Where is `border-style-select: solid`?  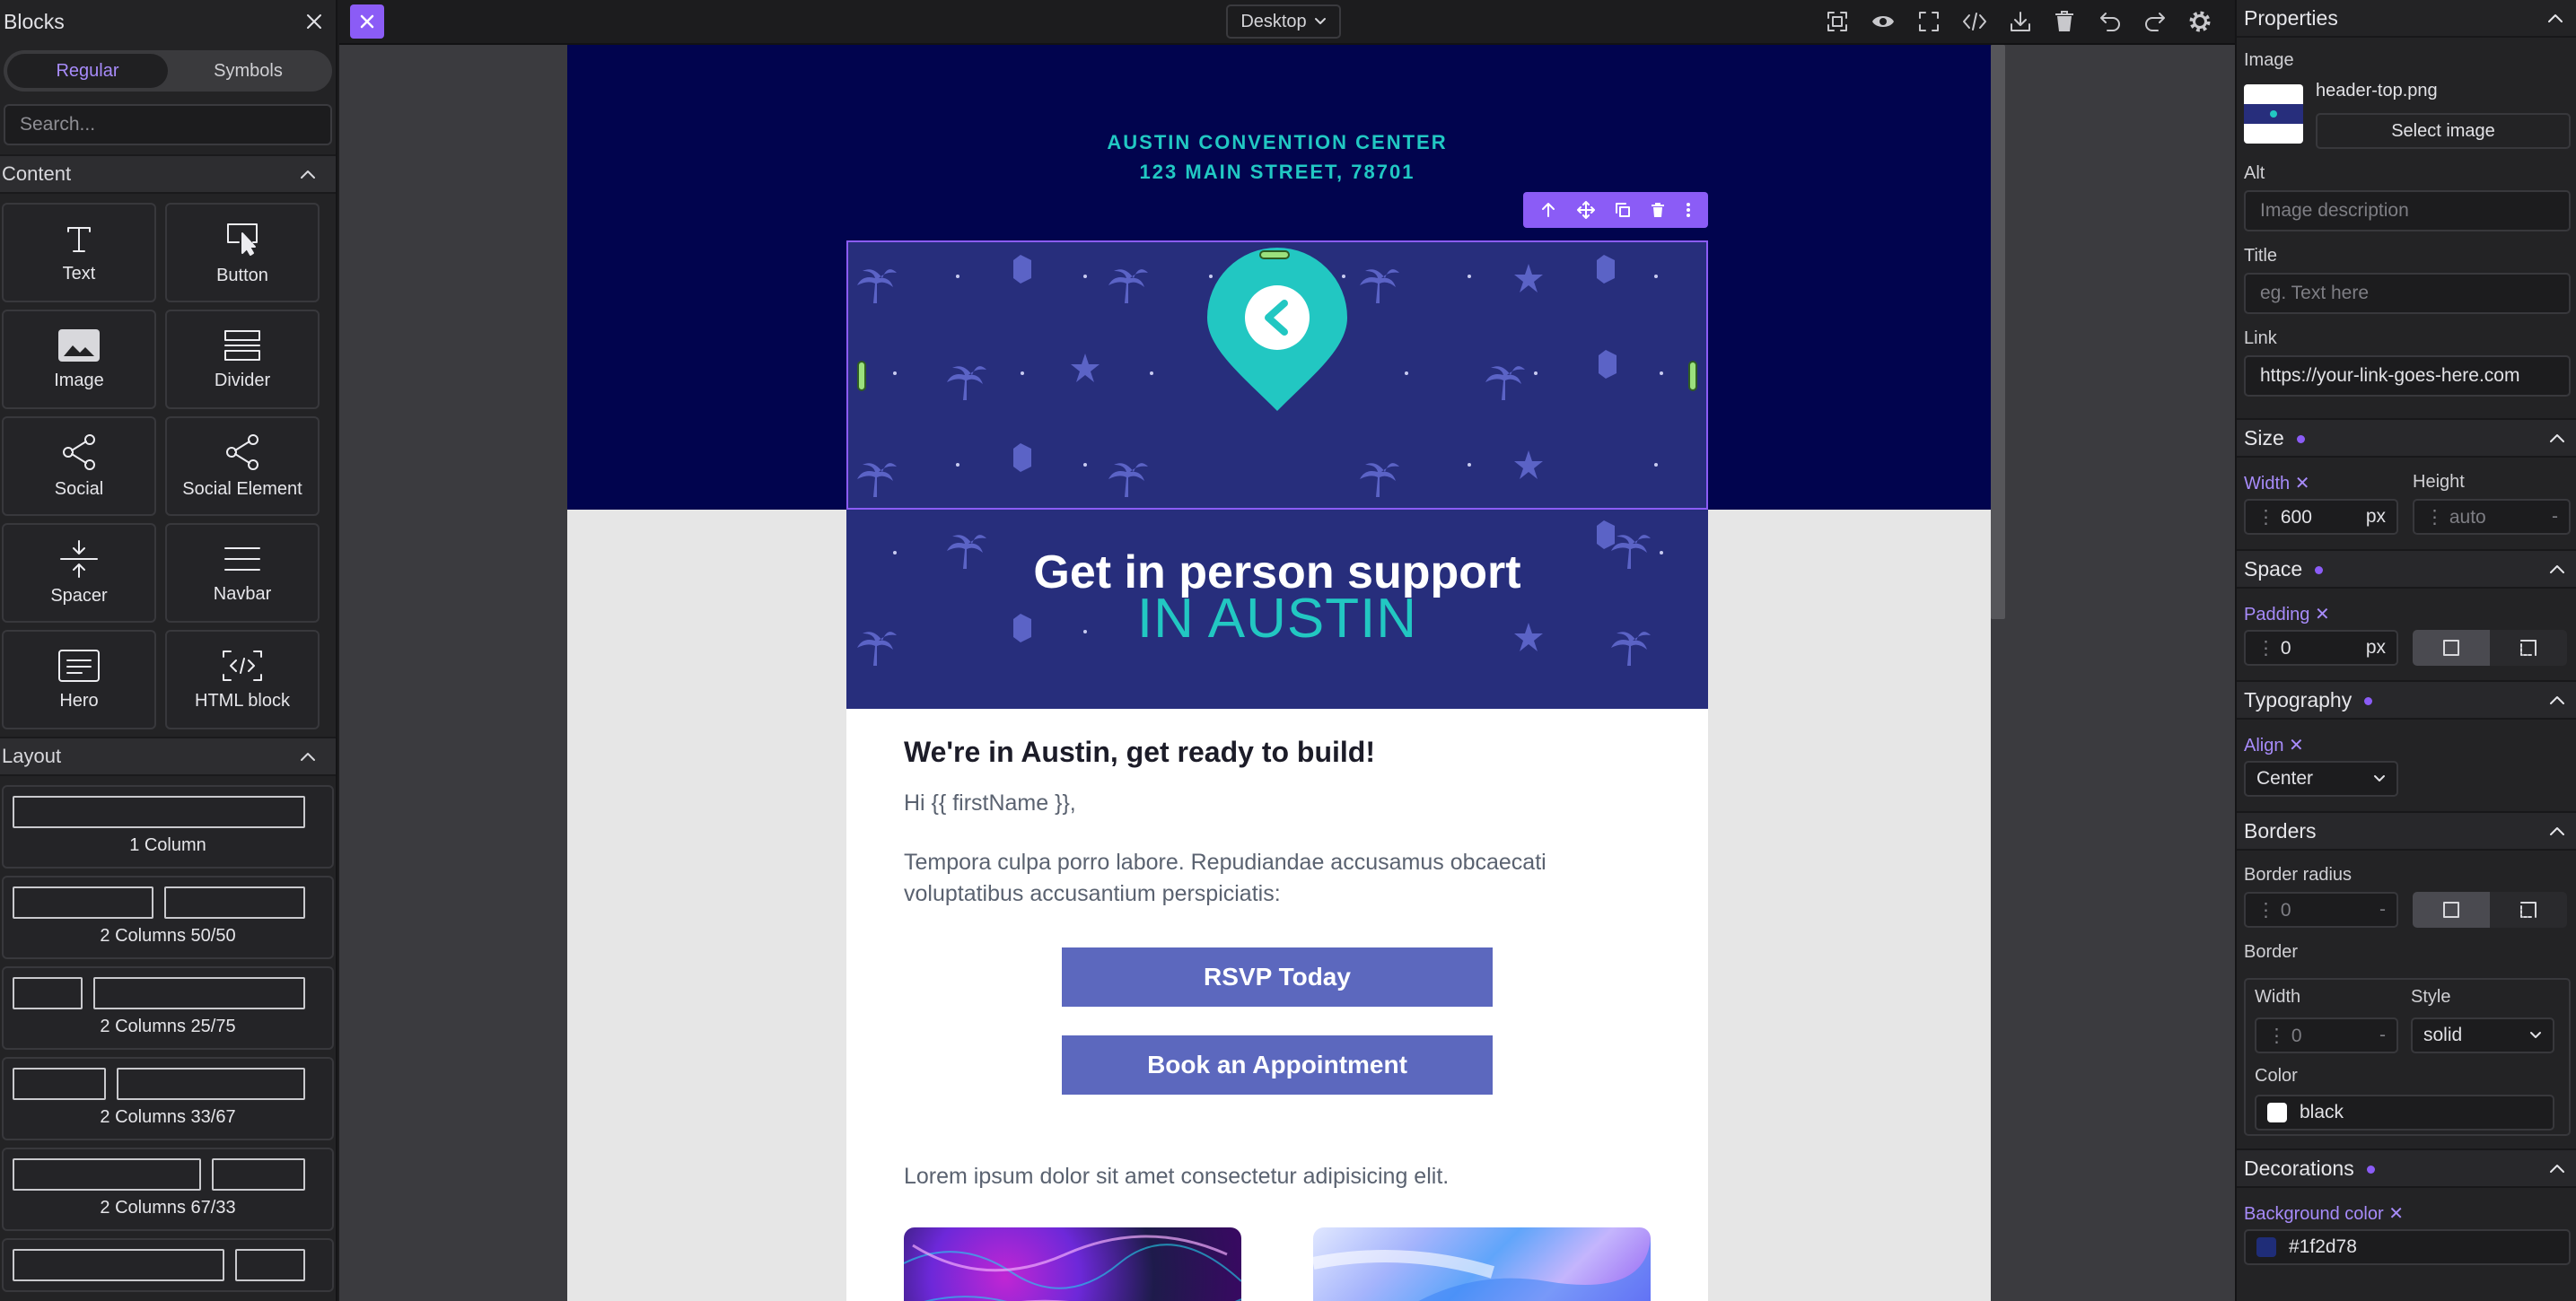
border-style-select: solid is located at coordinates (2482, 1035).